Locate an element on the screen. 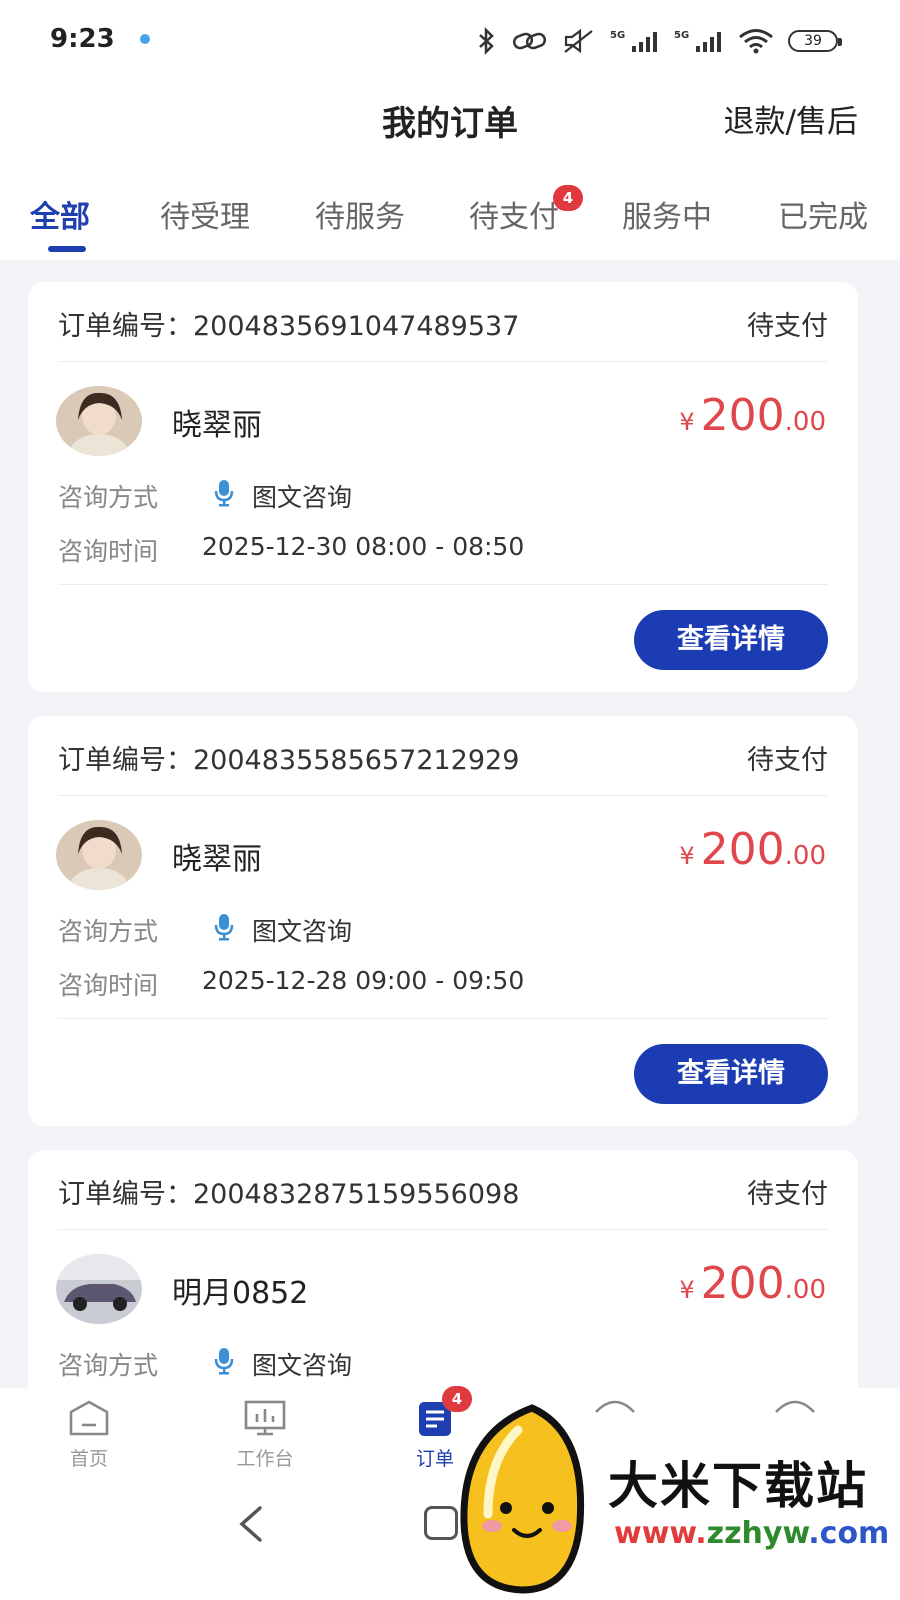 The width and height of the screenshot is (900, 1600). location-dot-icon is located at coordinates (145, 39).